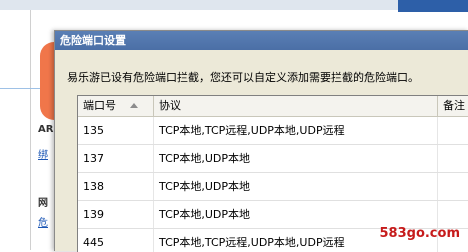 This screenshot has height=252, width=468. I want to click on background-header-strip, so click(433, 6).